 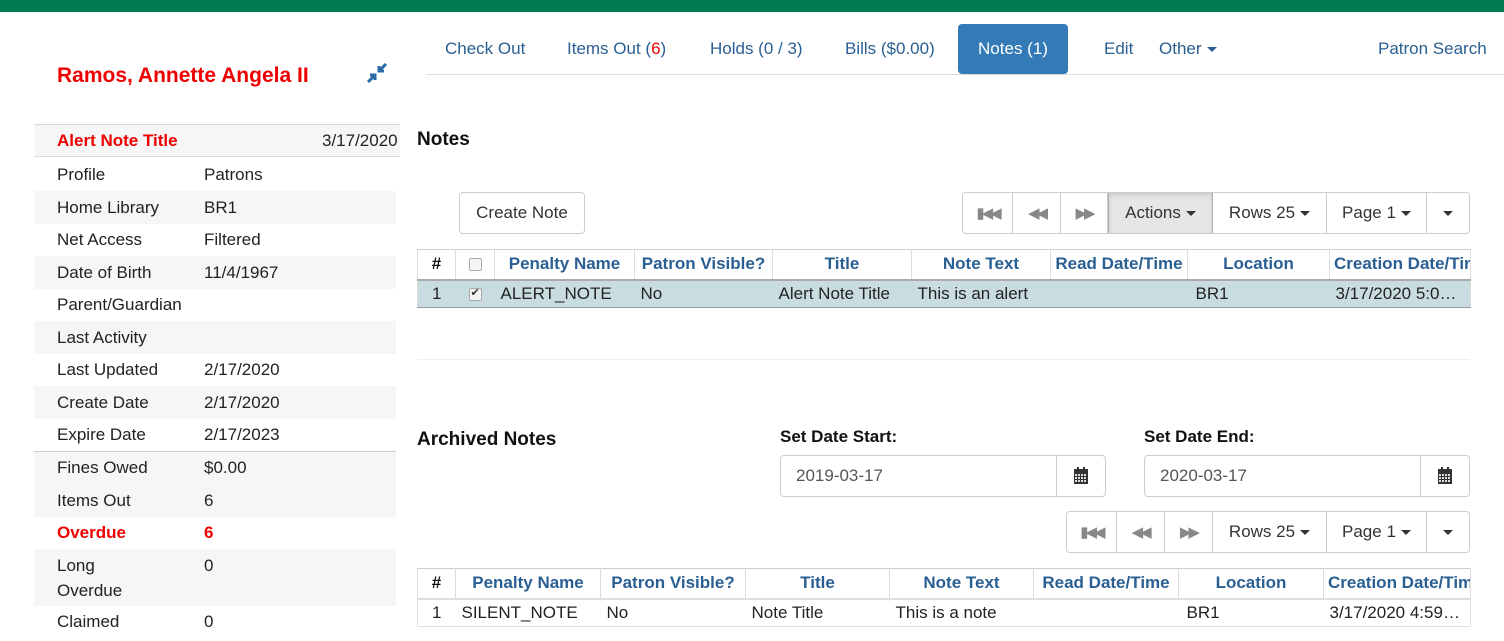 What do you see at coordinates (108, 207) in the screenshot?
I see `field-label: Home Library` at bounding box center [108, 207].